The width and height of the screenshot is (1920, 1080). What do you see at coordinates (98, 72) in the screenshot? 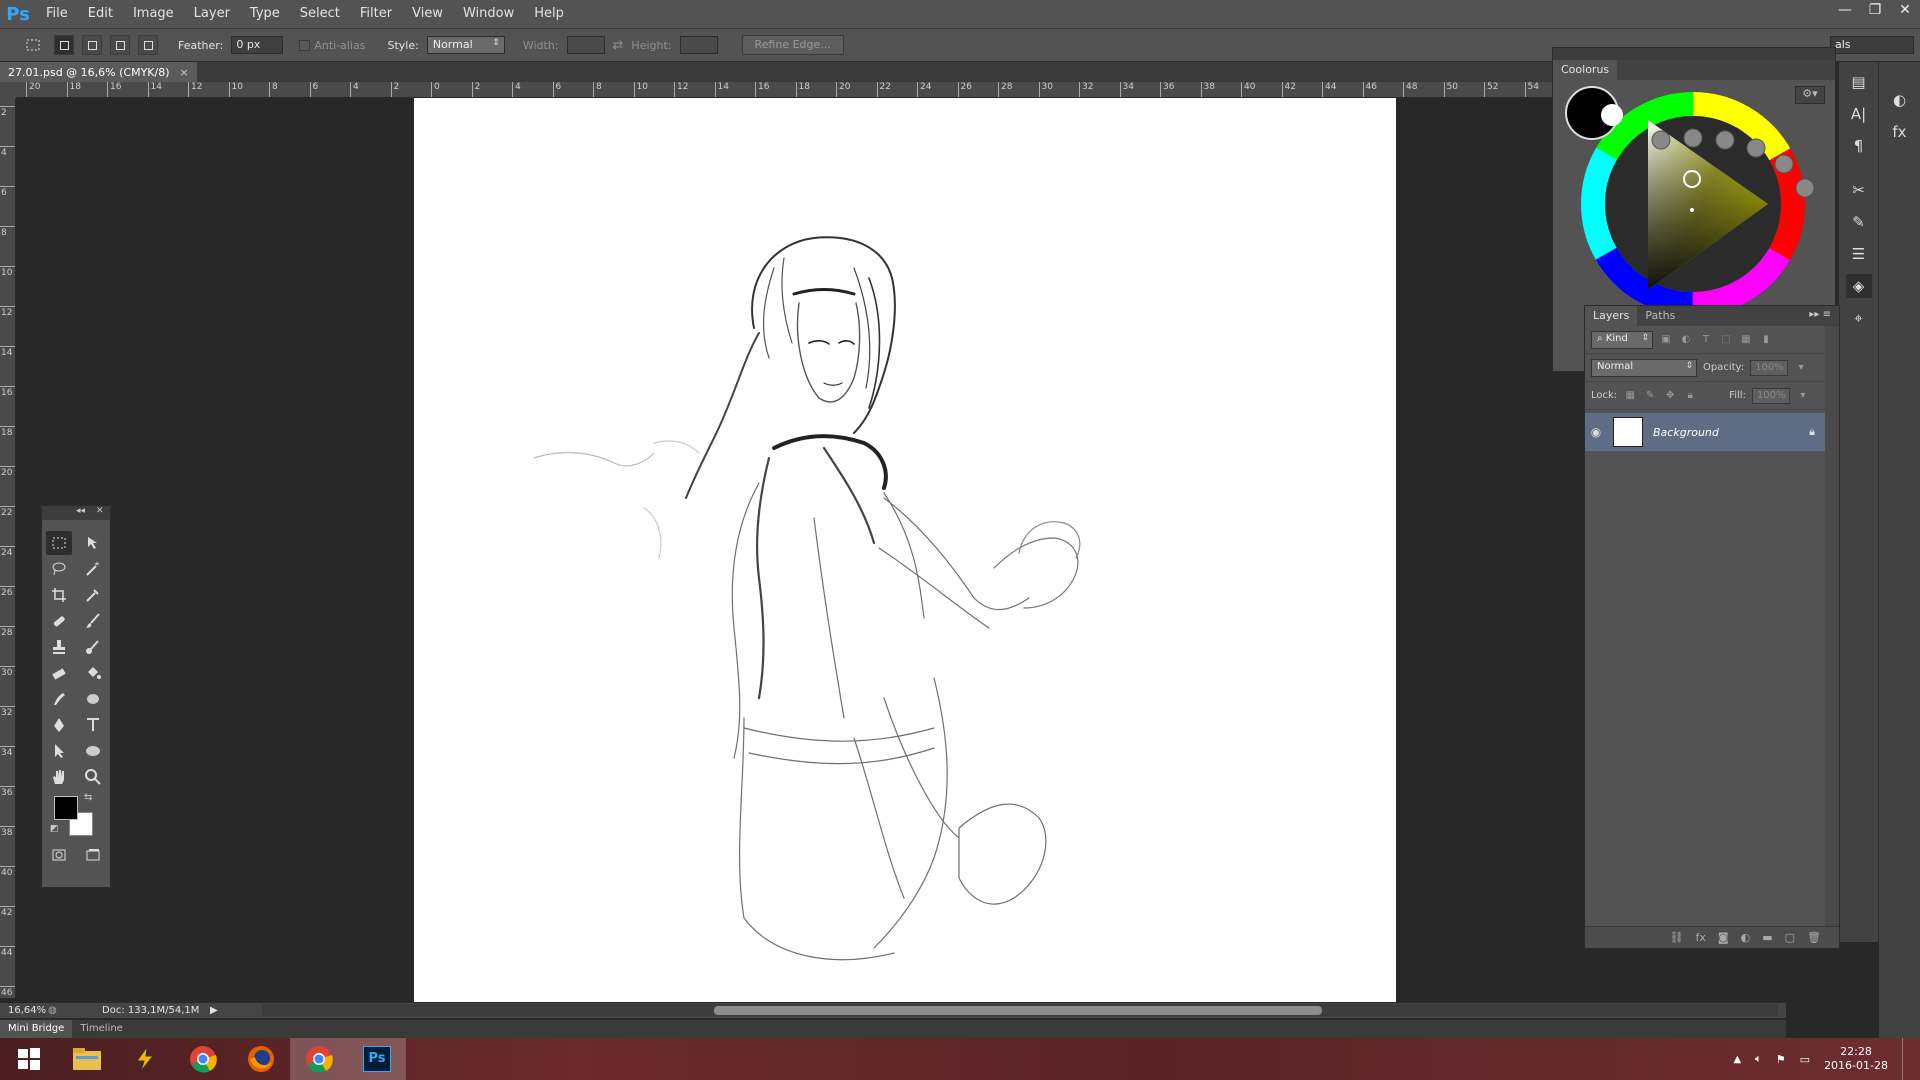
I see `document-tab: 27.01.psd @ 16,6% (CMYK/8) ×` at bounding box center [98, 72].